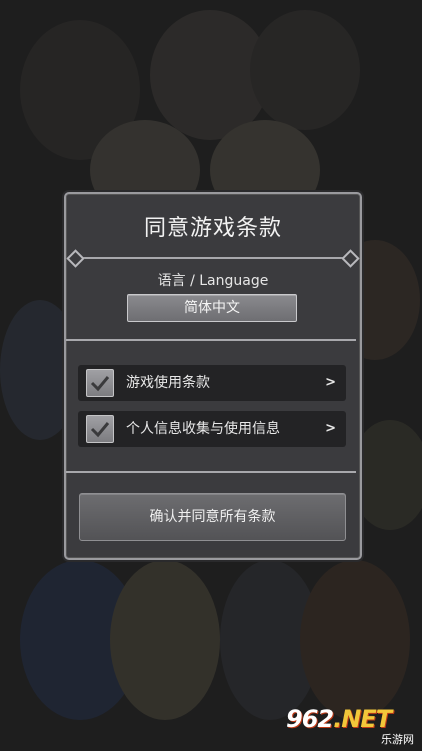  I want to click on terms-label: 游戏使用条款, so click(168, 383).